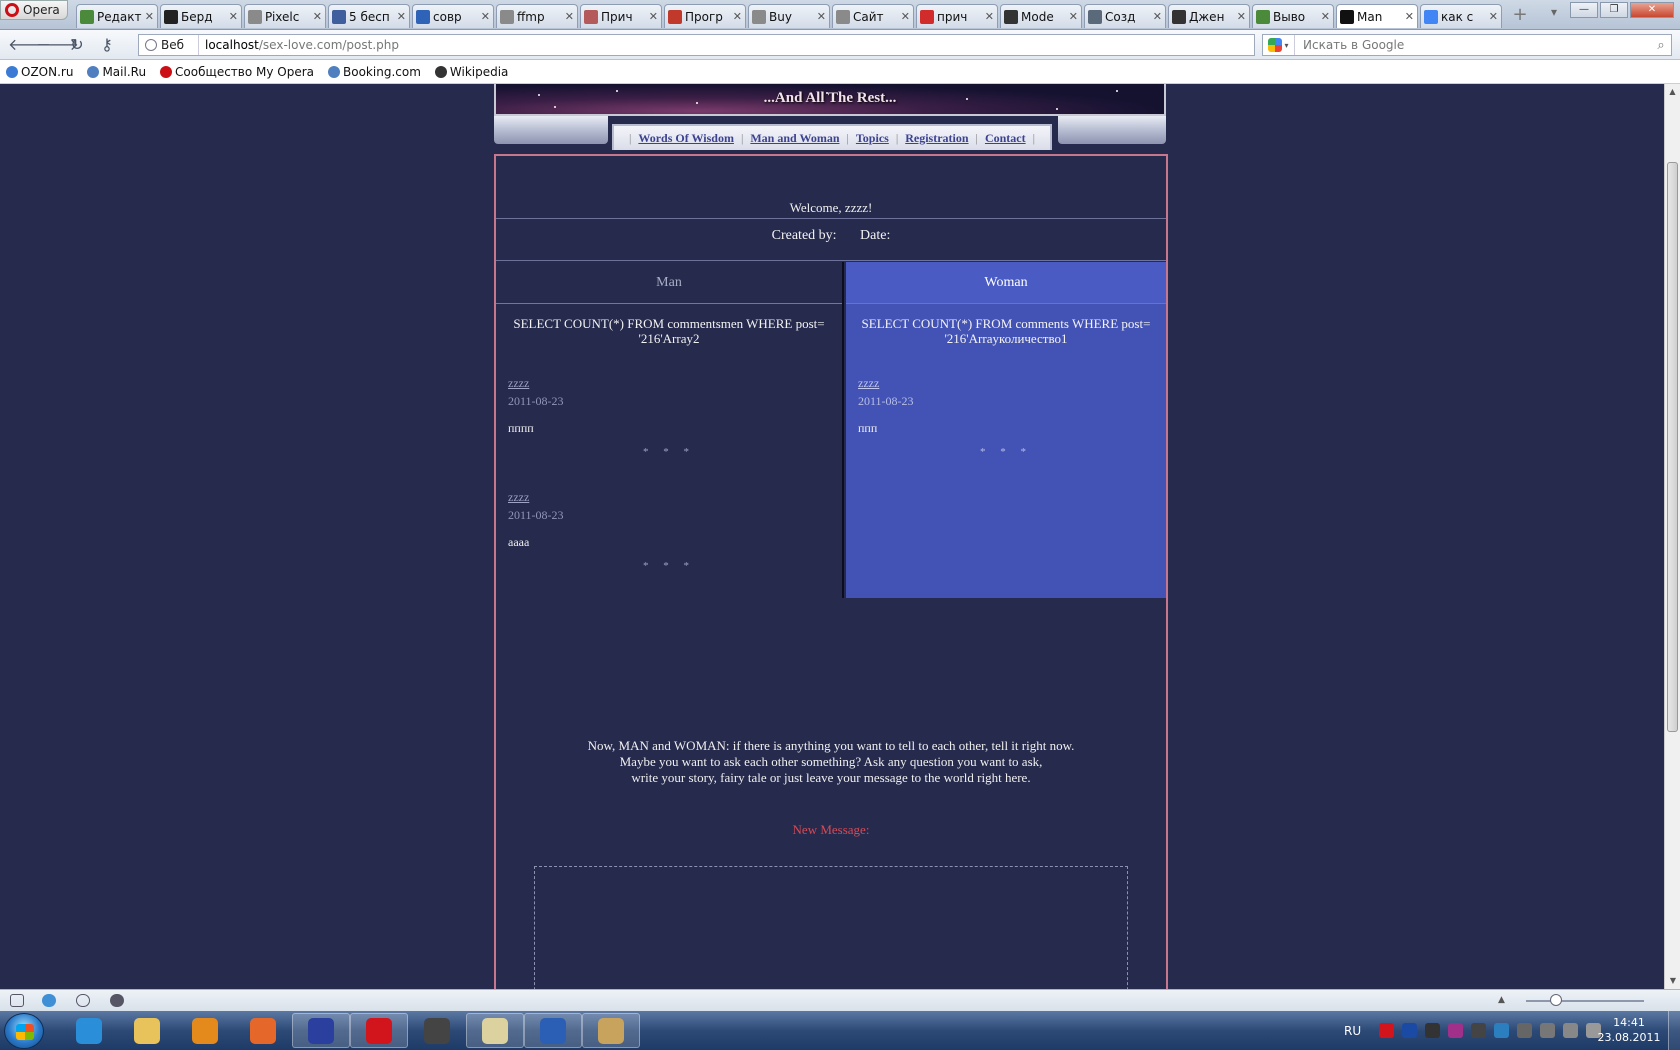  What do you see at coordinates (201, 16) in the screenshot?
I see `browser-tab: Берд ✕` at bounding box center [201, 16].